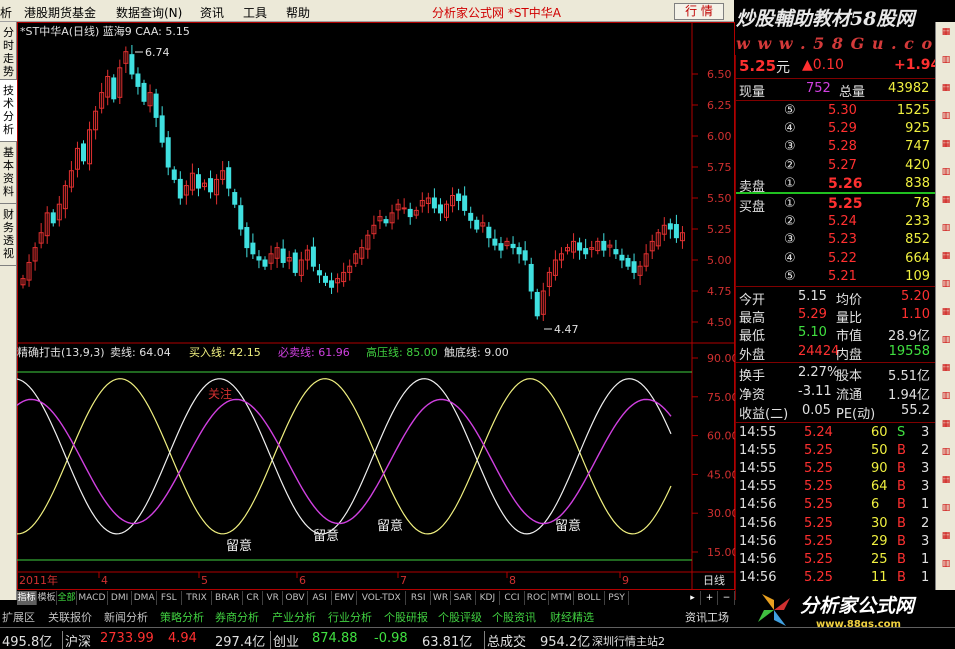 The height and width of the screenshot is (649, 955). I want to click on status-gem-name: 创业, so click(284, 640).